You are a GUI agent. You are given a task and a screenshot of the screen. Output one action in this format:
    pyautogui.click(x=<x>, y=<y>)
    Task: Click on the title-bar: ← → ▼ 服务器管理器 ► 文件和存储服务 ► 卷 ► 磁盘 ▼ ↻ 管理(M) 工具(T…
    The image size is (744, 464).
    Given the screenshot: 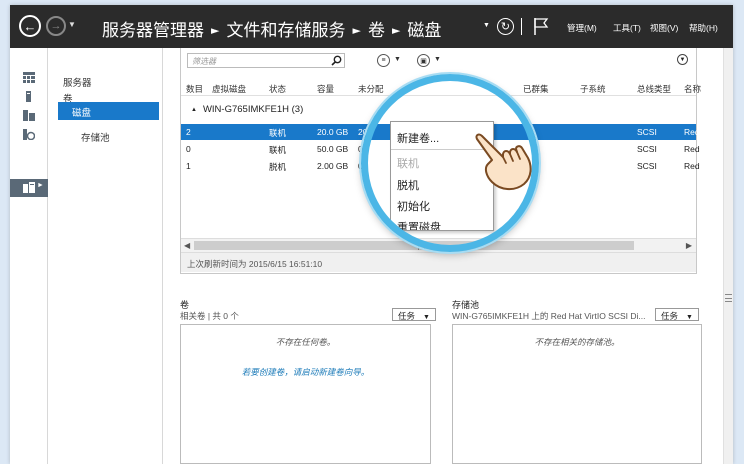 What is the action you would take?
    pyautogui.click(x=371, y=26)
    